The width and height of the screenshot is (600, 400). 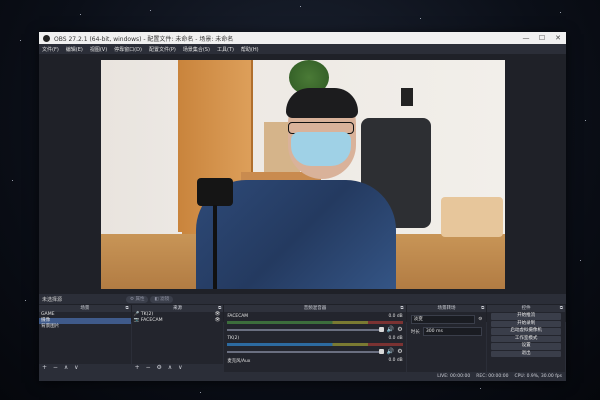 What do you see at coordinates (217, 321) in the screenshot?
I see `eye-icon: 👁` at bounding box center [217, 321].